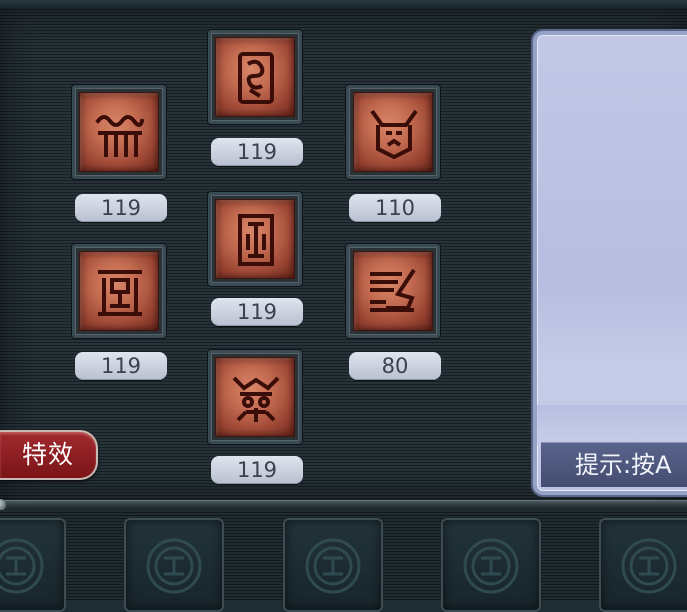 The width and height of the screenshot is (687, 612). I want to click on rune-dragon-glyph-icon, so click(393, 291).